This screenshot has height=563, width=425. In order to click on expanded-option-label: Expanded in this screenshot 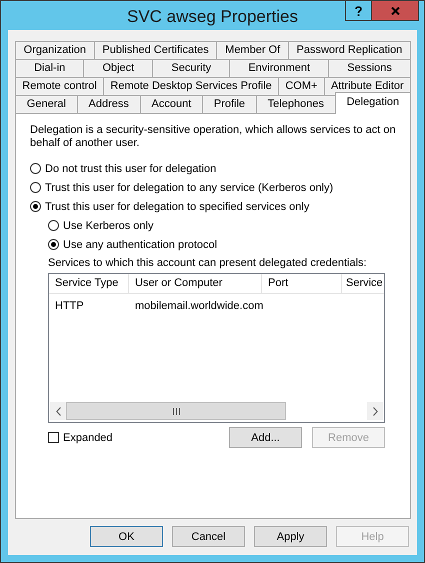, I will do `click(88, 438)`.